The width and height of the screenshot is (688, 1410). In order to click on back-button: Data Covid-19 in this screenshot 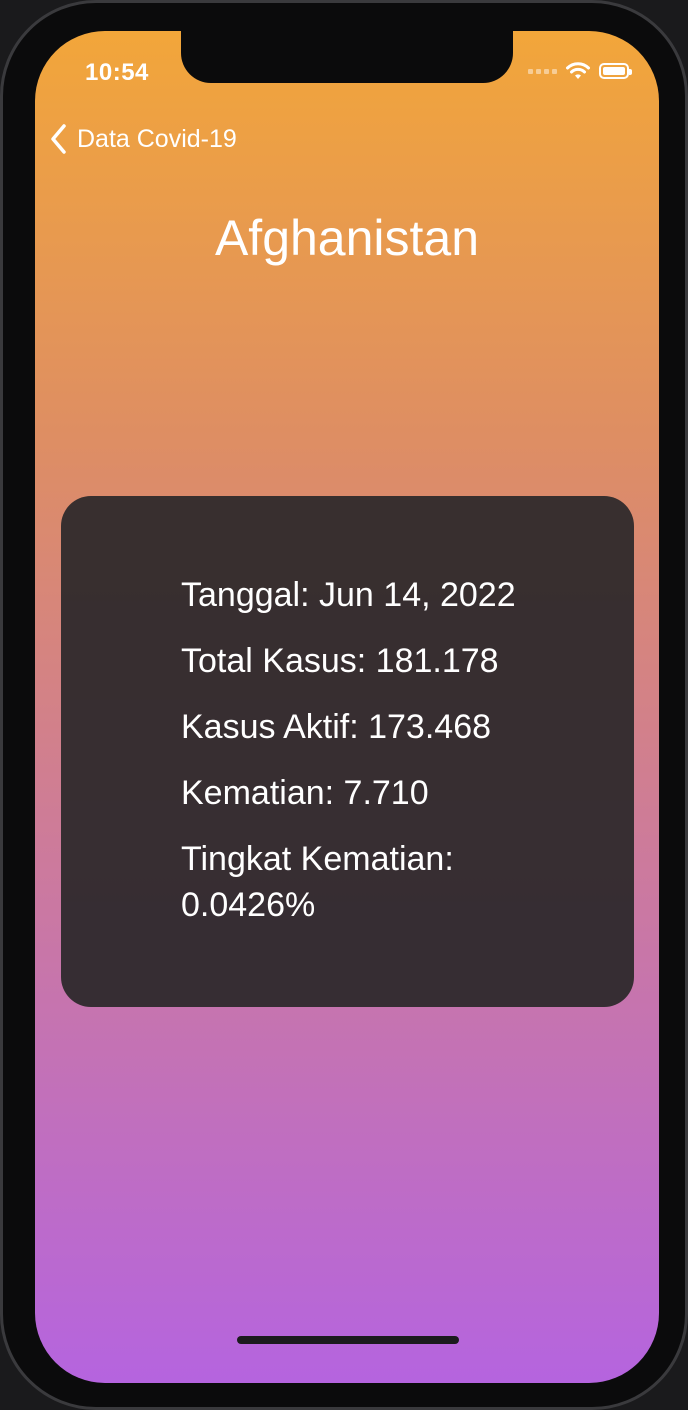, I will do `click(143, 139)`.